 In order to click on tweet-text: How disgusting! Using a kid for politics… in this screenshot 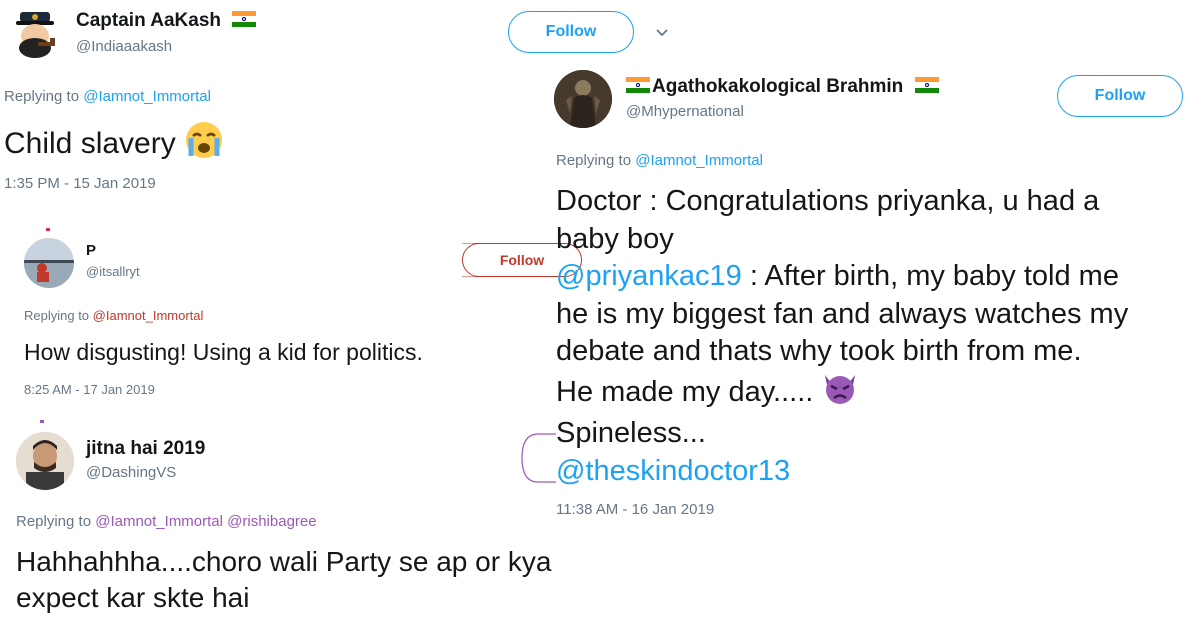, I will do `click(223, 352)`.